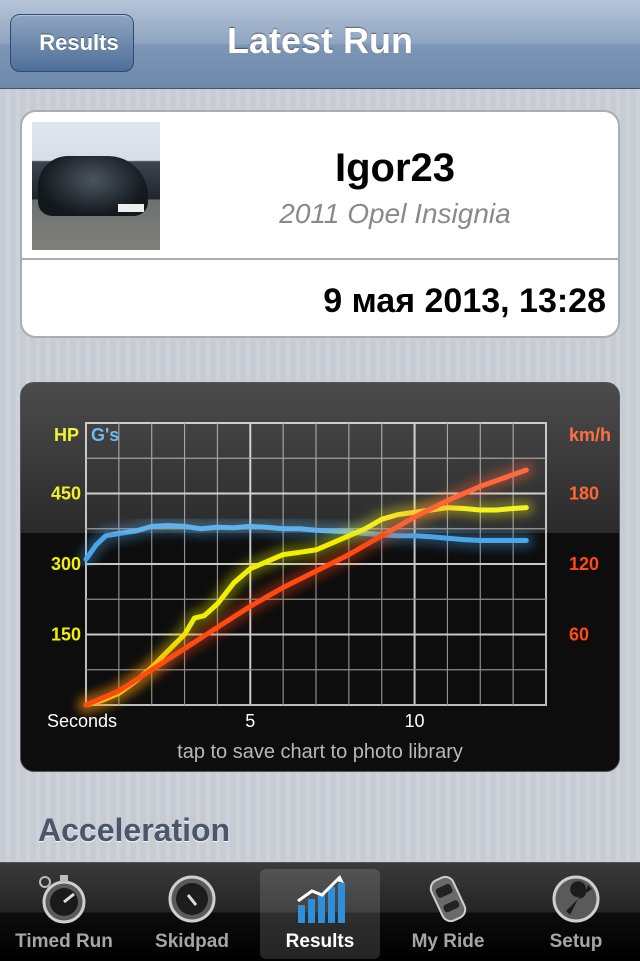 Image resolution: width=640 pixels, height=961 pixels. I want to click on card-divider, so click(320, 259).